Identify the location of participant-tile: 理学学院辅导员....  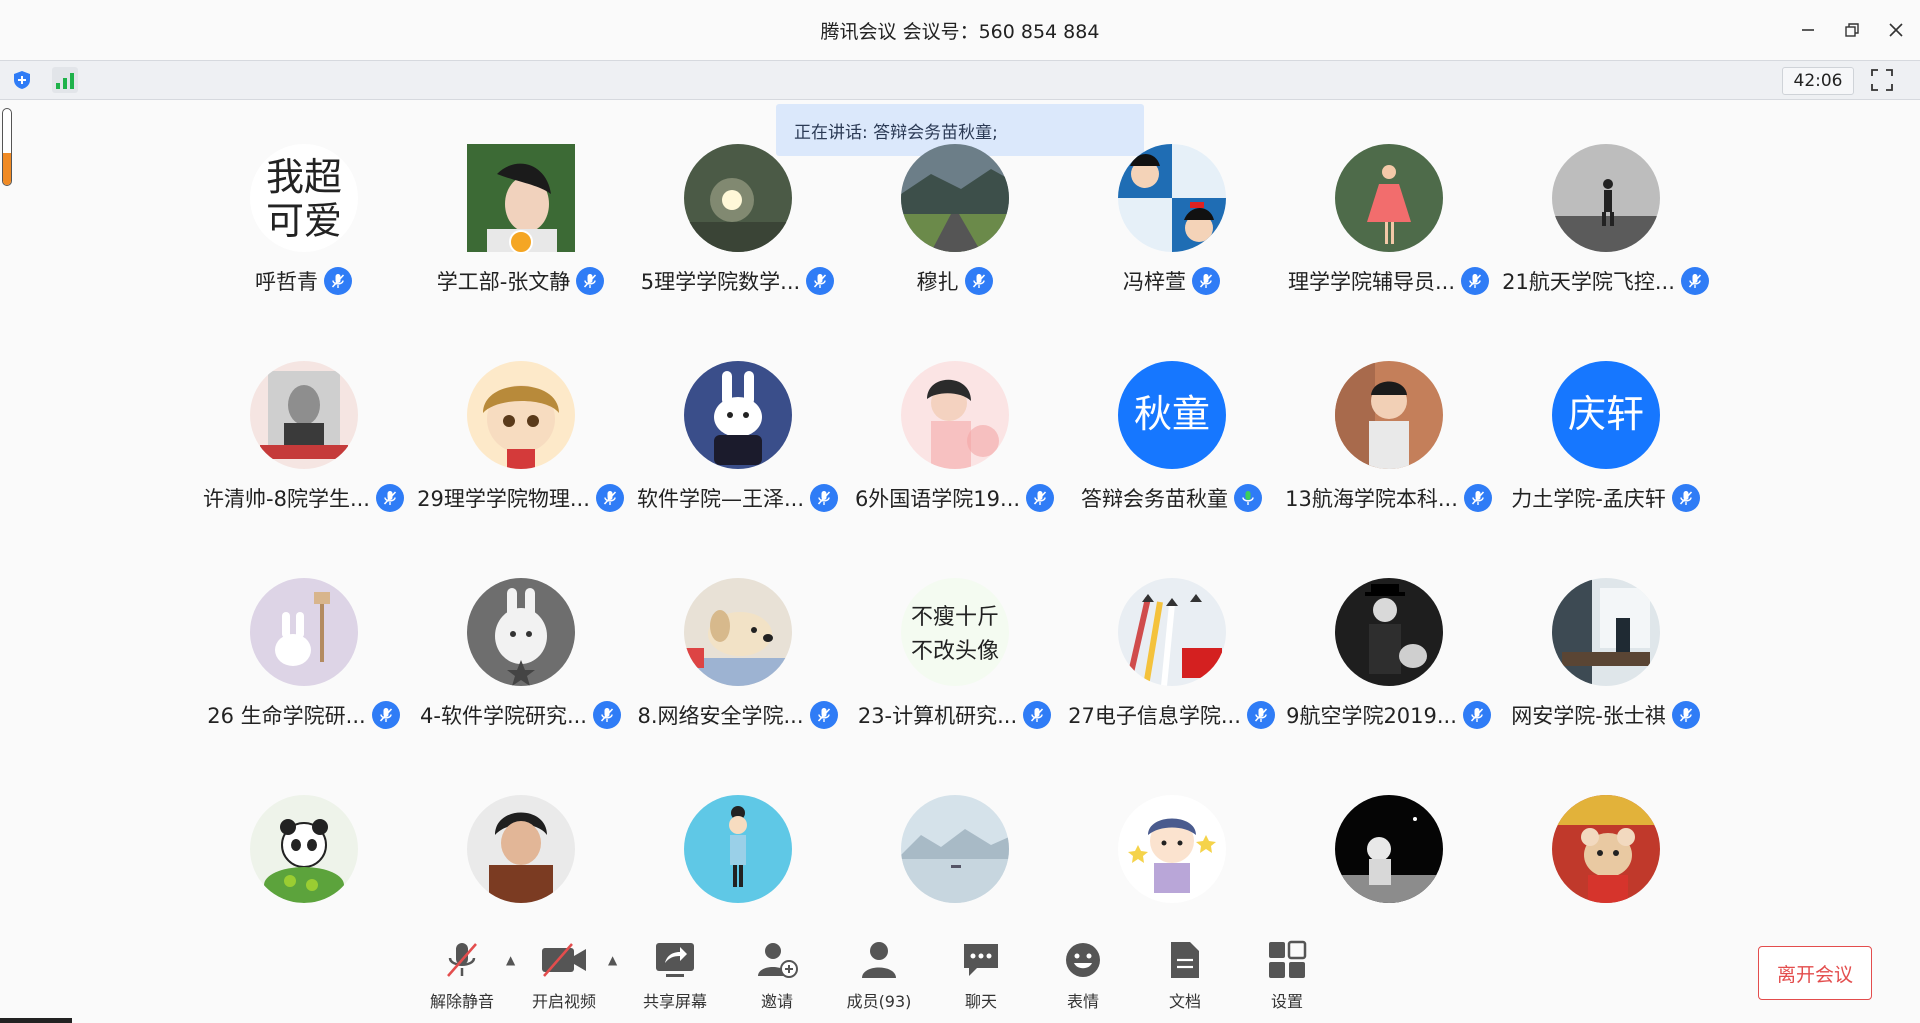
(1388, 220).